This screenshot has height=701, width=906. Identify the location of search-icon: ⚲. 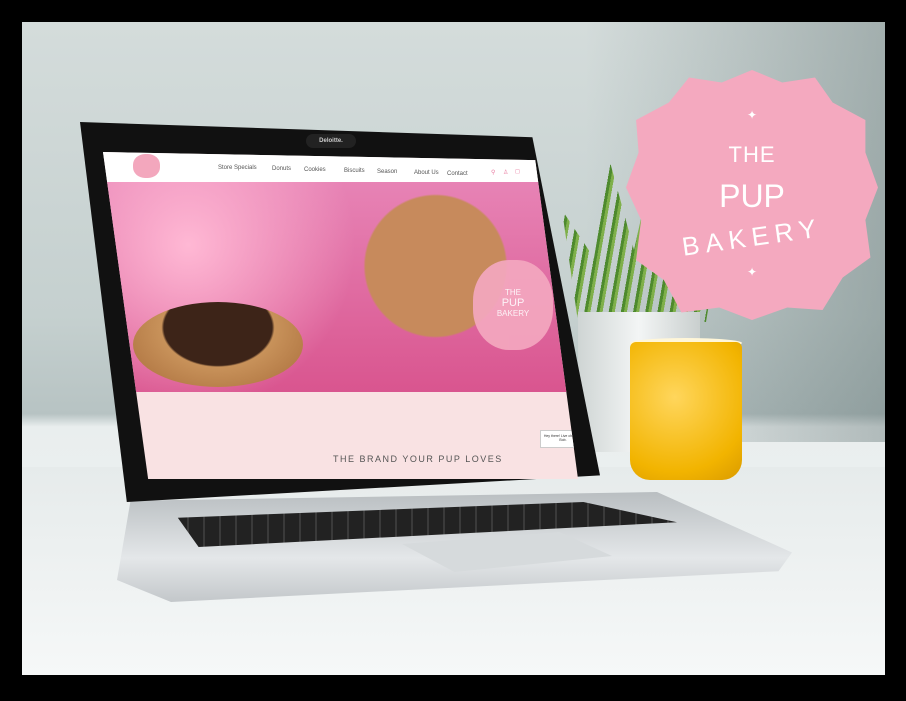
(493, 172).